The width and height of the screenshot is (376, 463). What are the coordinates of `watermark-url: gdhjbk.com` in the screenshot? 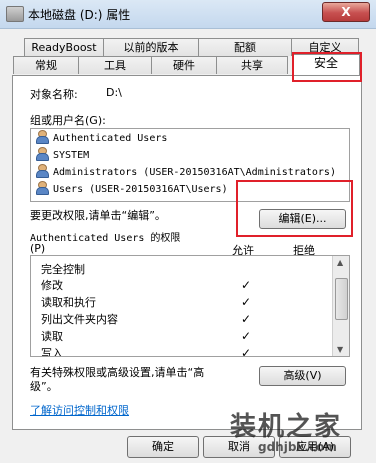 It's located at (297, 447).